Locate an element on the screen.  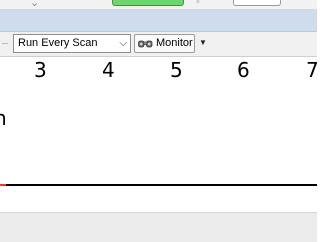
time-ruler: 3 4 5 6 7 is located at coordinates (158, 70).